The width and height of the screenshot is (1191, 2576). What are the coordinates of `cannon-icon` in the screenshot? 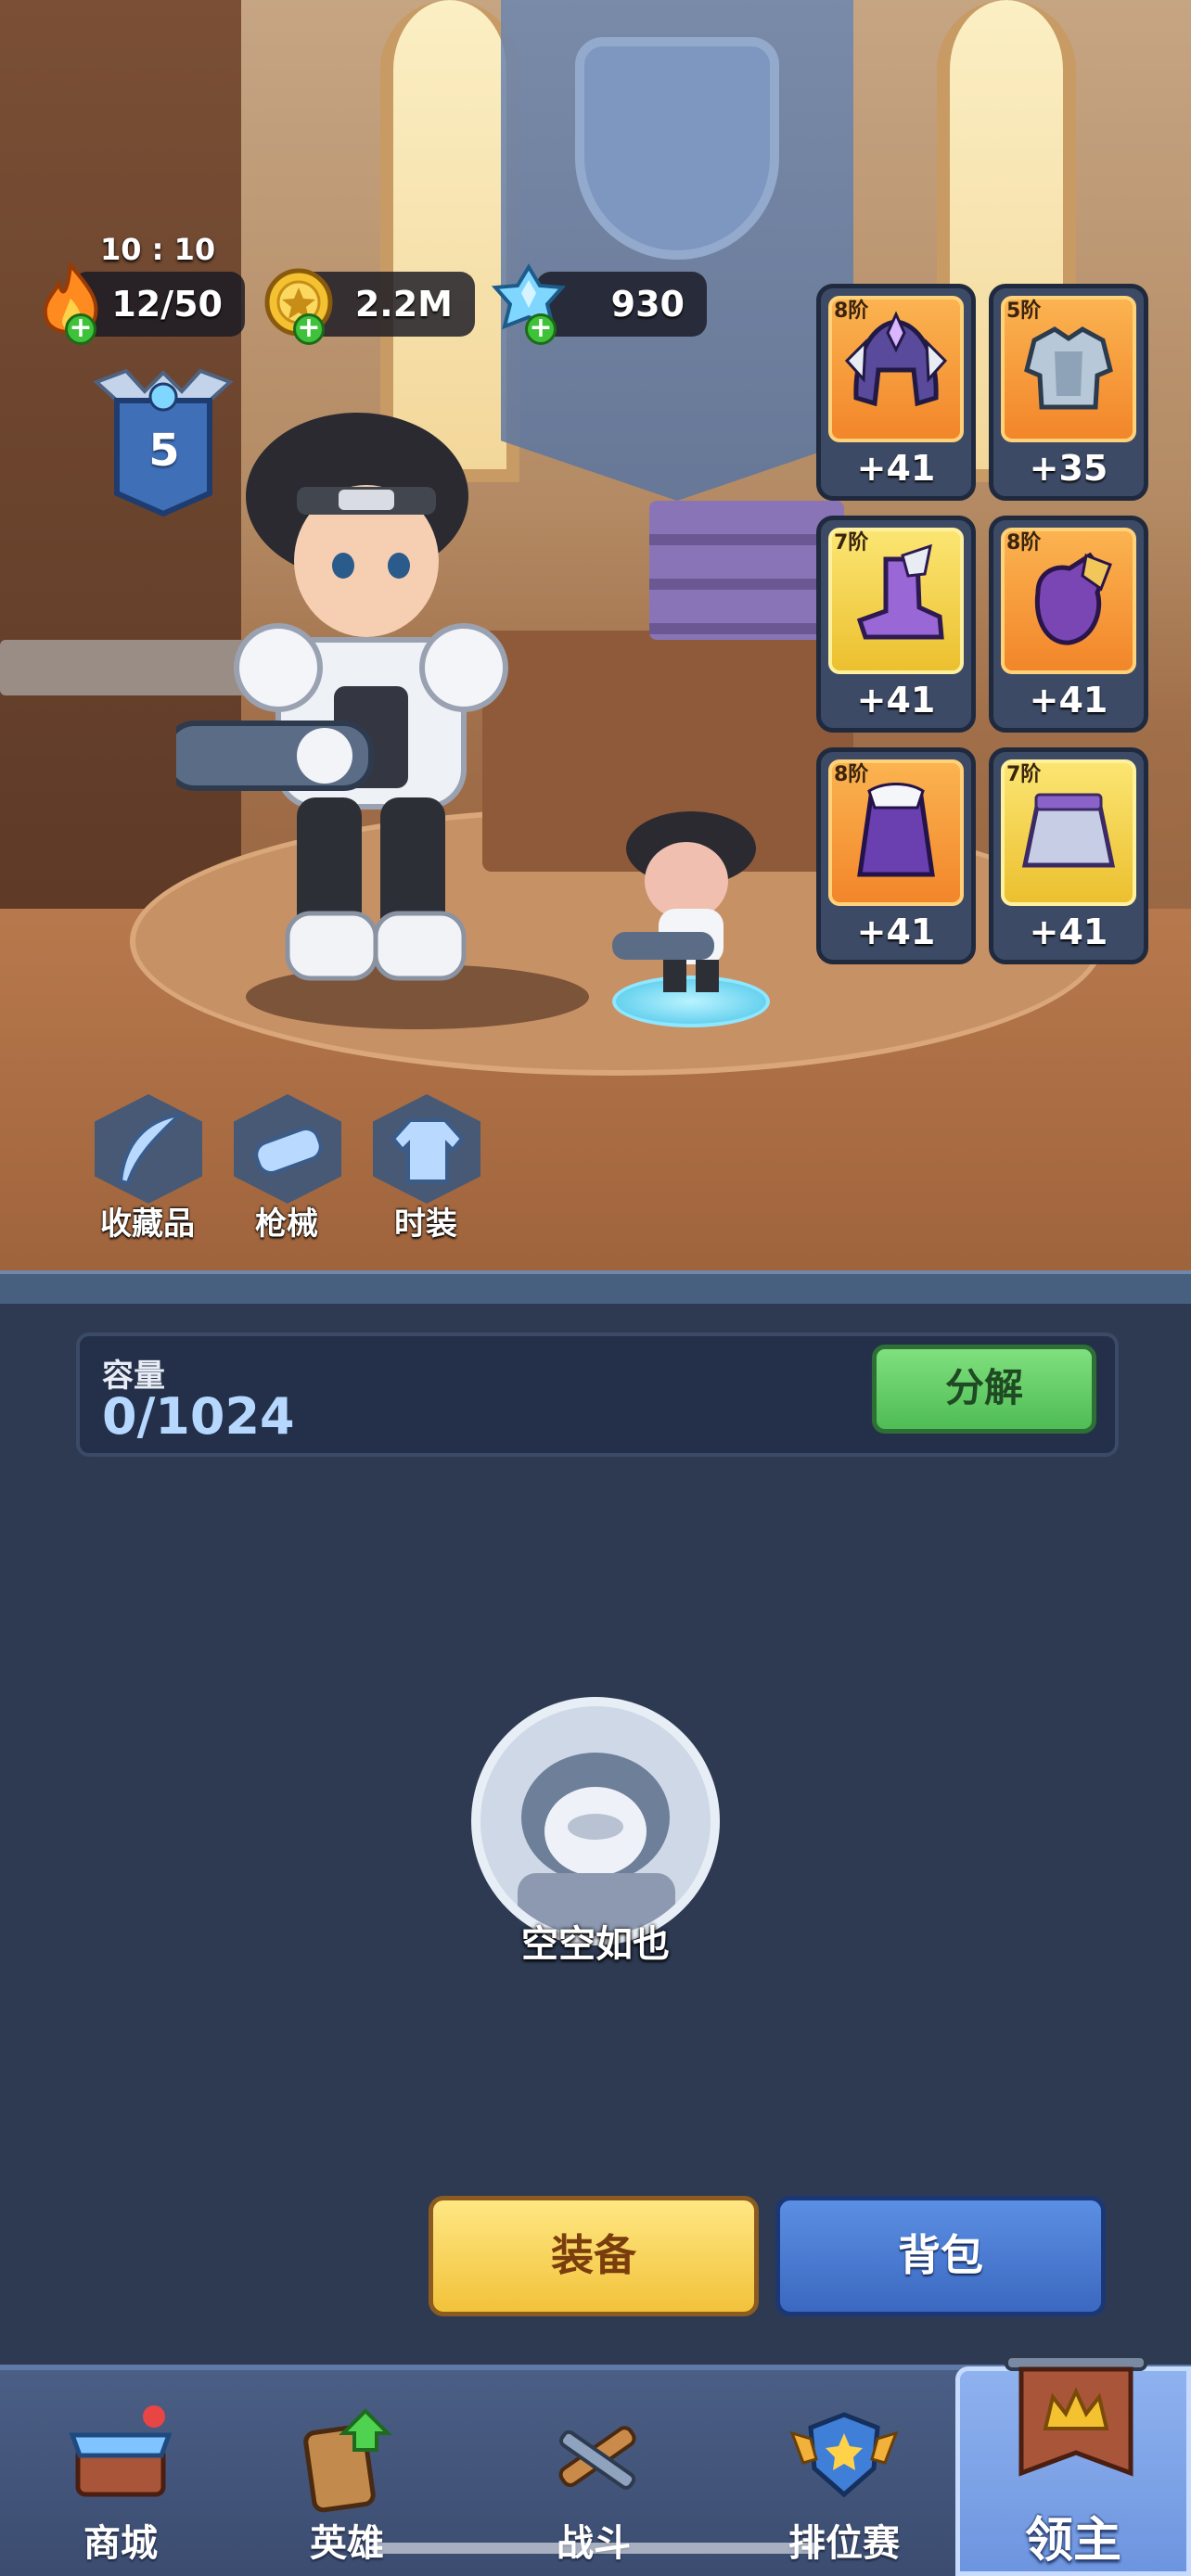 It's located at (288, 1151).